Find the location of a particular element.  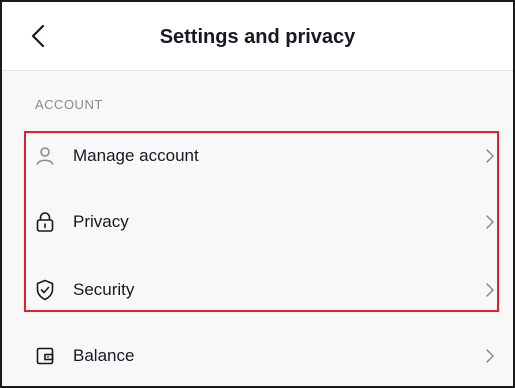

settings-item-label: Manage account is located at coordinates (136, 155).